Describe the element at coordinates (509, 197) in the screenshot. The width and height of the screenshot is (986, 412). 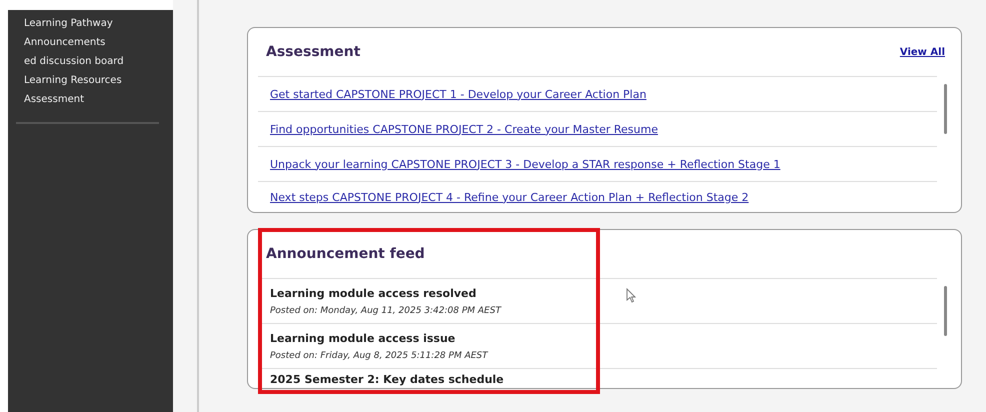
I see `assessment-link: Next steps CAPSTONE PROJECT 4 - Refine your Career Action Plan + Reflection Stage 2` at that location.